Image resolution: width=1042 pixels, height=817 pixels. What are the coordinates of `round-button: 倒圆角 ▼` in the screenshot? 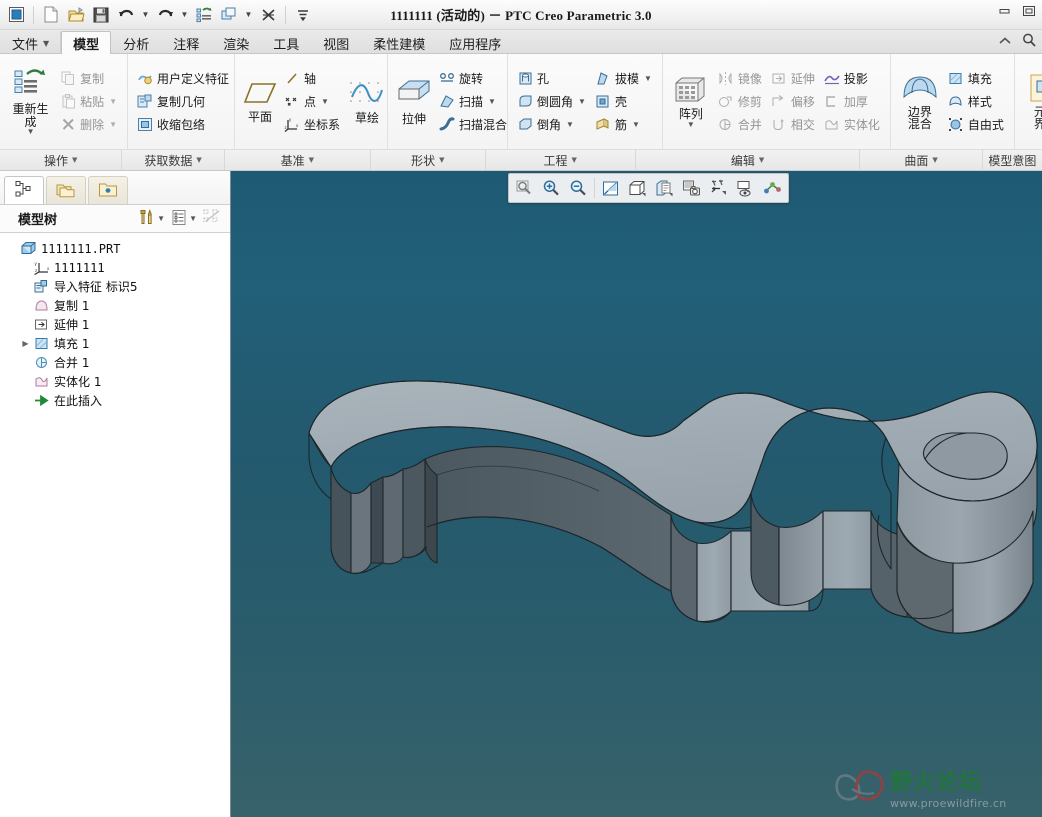 It's located at (552, 102).